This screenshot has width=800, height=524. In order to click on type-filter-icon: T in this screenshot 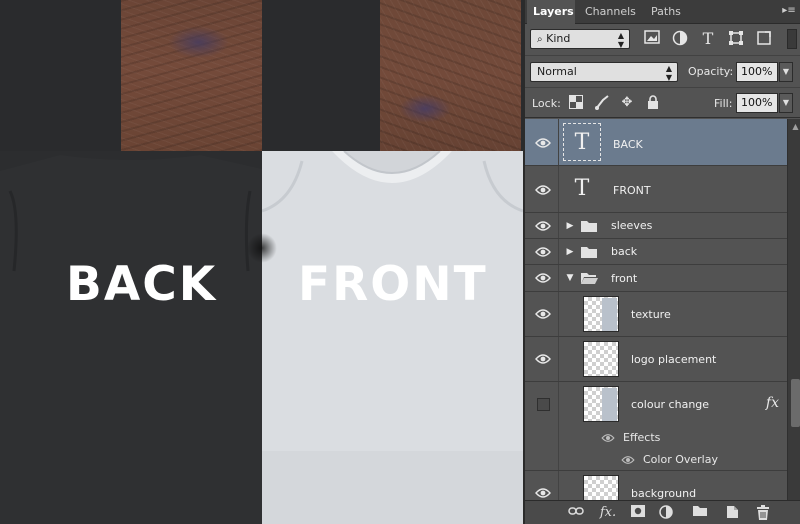, I will do `click(708, 39)`.